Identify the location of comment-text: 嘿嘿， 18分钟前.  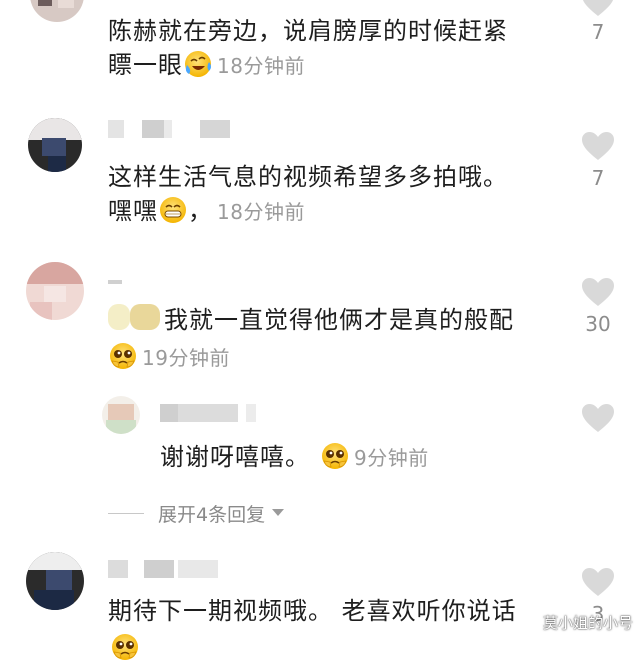
(206, 210).